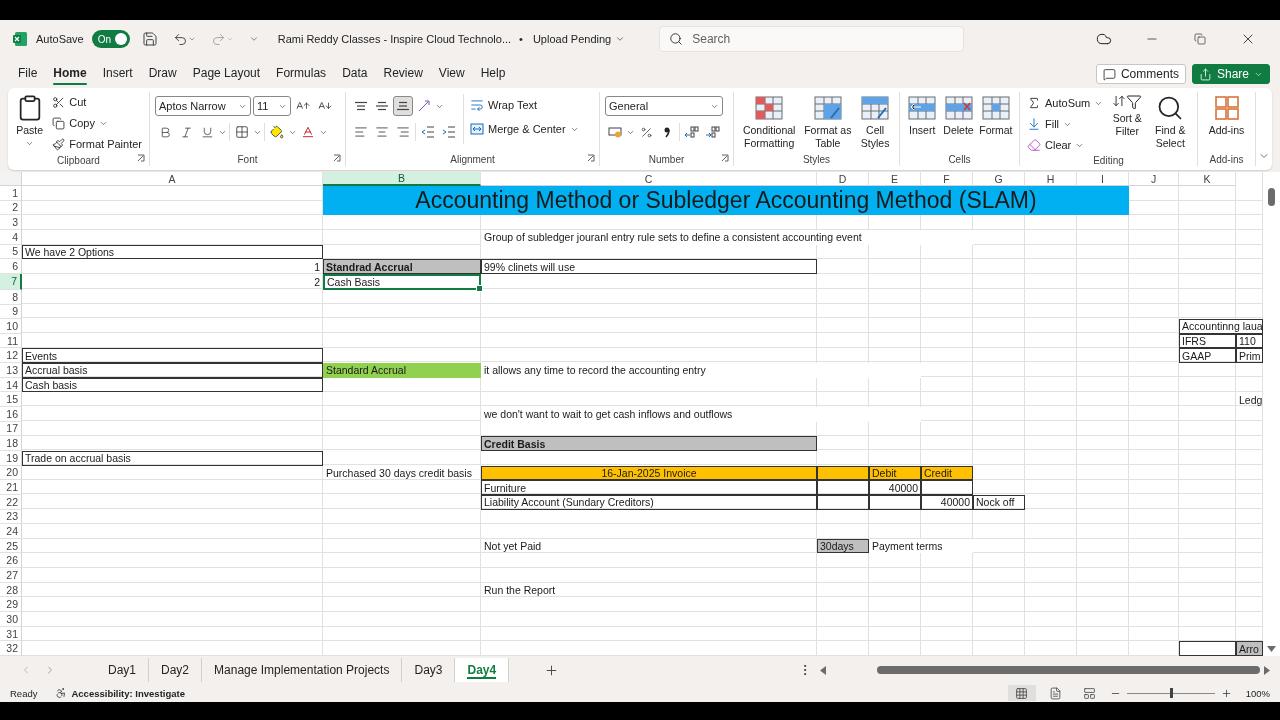 The height and width of the screenshot is (720, 1280). Describe the element at coordinates (676, 39) in the screenshot. I see `search-icon` at that location.